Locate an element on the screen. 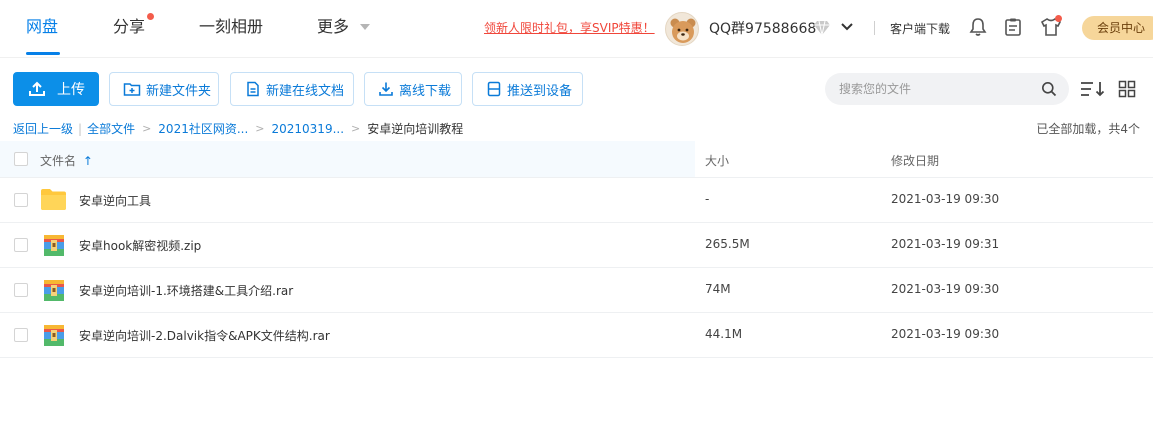  file-name: 安卓逆向培训-1.环境搭建&工具介绍.rar is located at coordinates (186, 290).